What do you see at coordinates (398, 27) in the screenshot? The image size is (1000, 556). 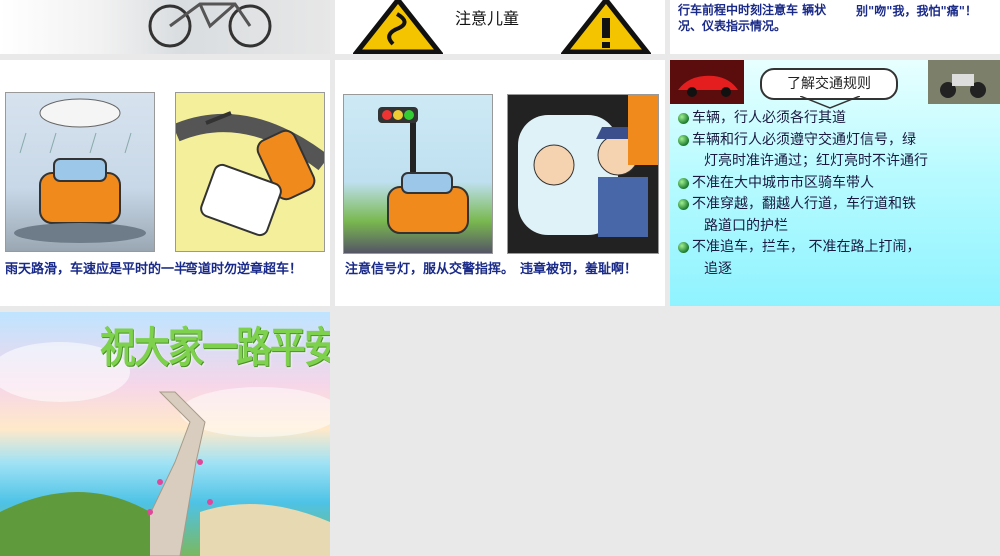 I see `winding-road-sign-icon` at bounding box center [398, 27].